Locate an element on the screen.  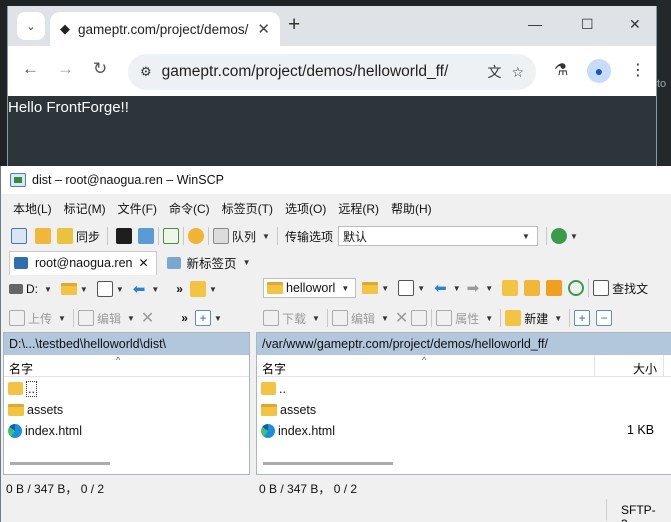
menu-mark: 标记(M) is located at coordinates (85, 208).